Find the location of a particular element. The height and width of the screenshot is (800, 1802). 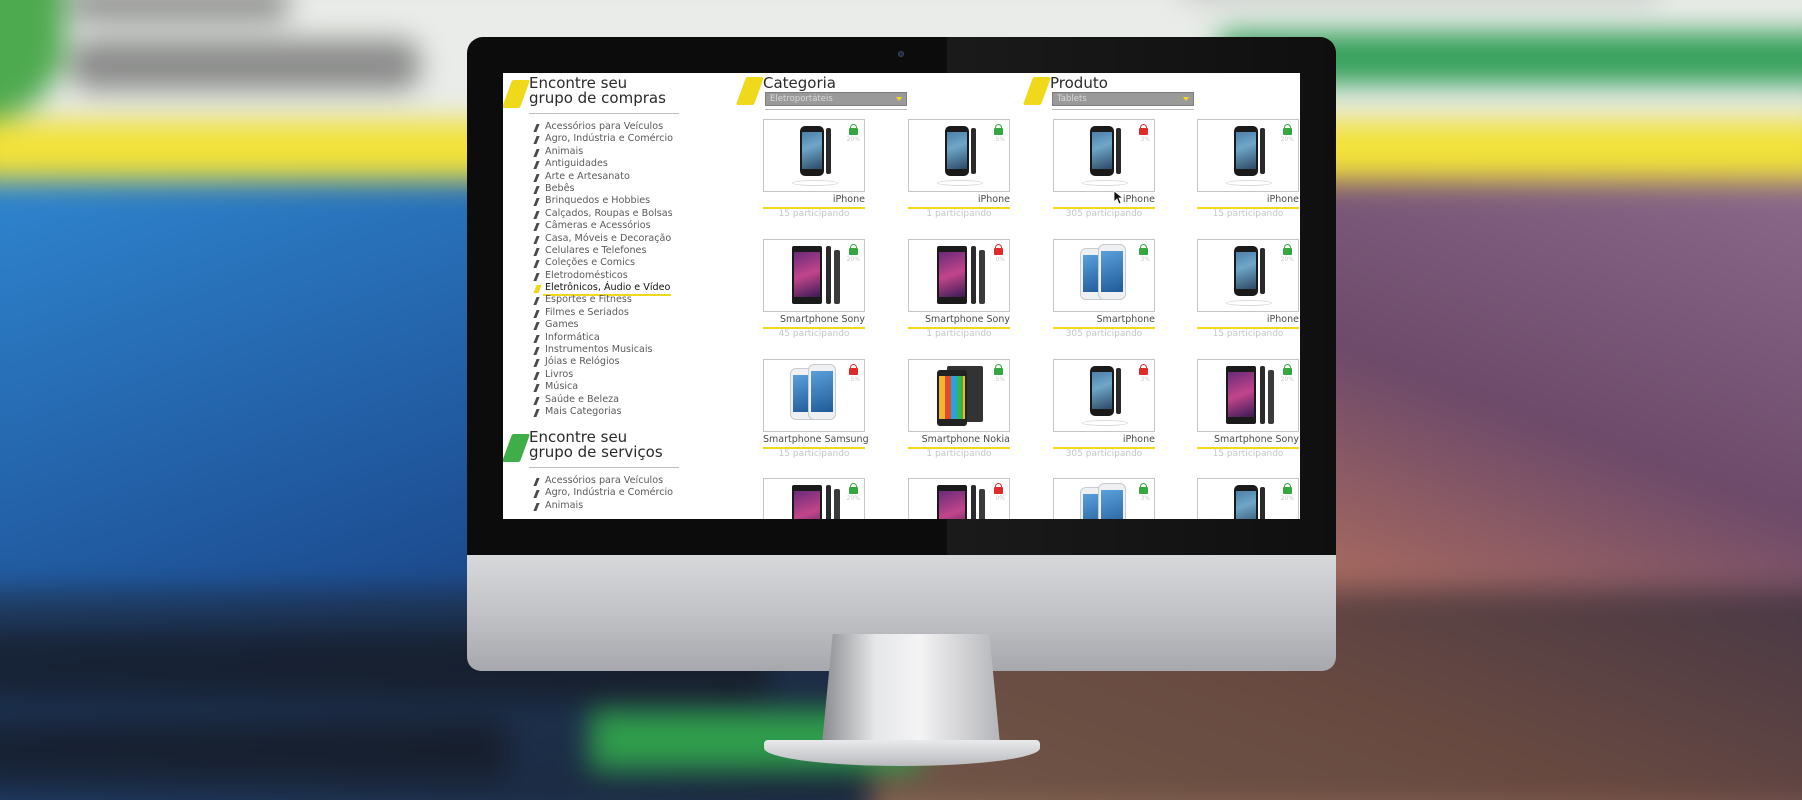

category-link: Saúde e Beleza is located at coordinates (604, 400).